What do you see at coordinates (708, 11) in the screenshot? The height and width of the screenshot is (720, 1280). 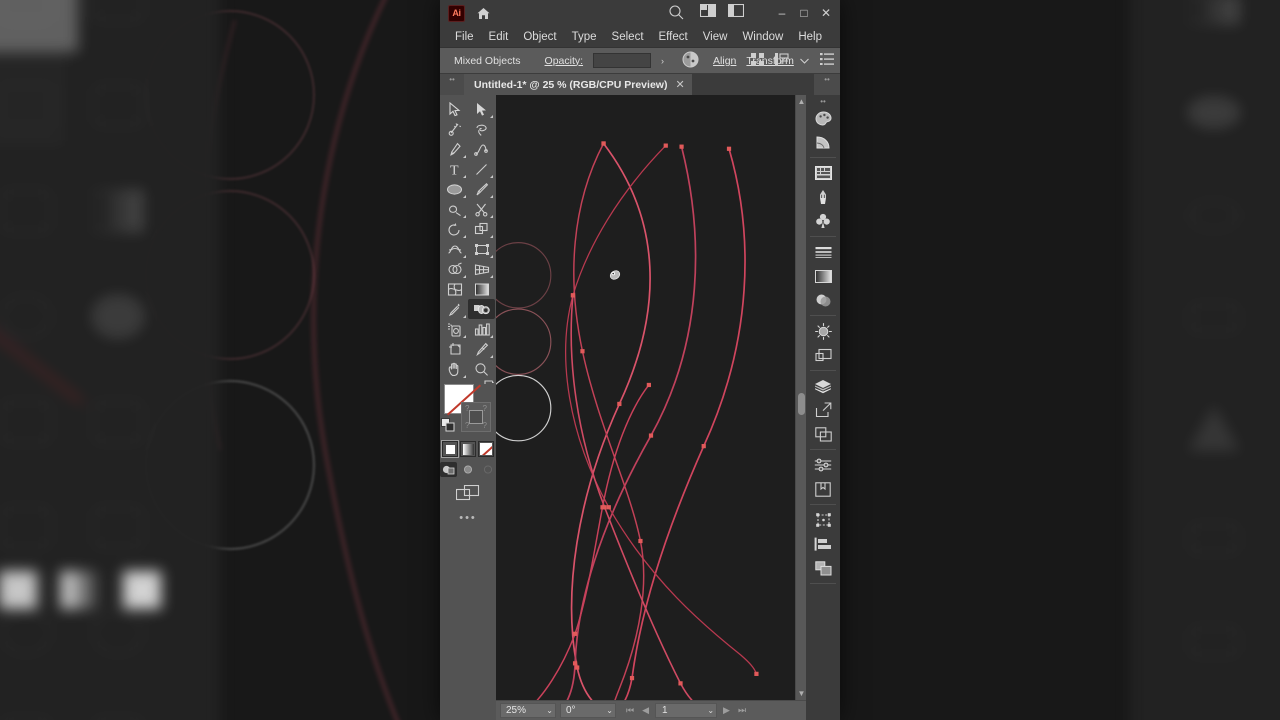 I see `arrange-documents-icon` at bounding box center [708, 11].